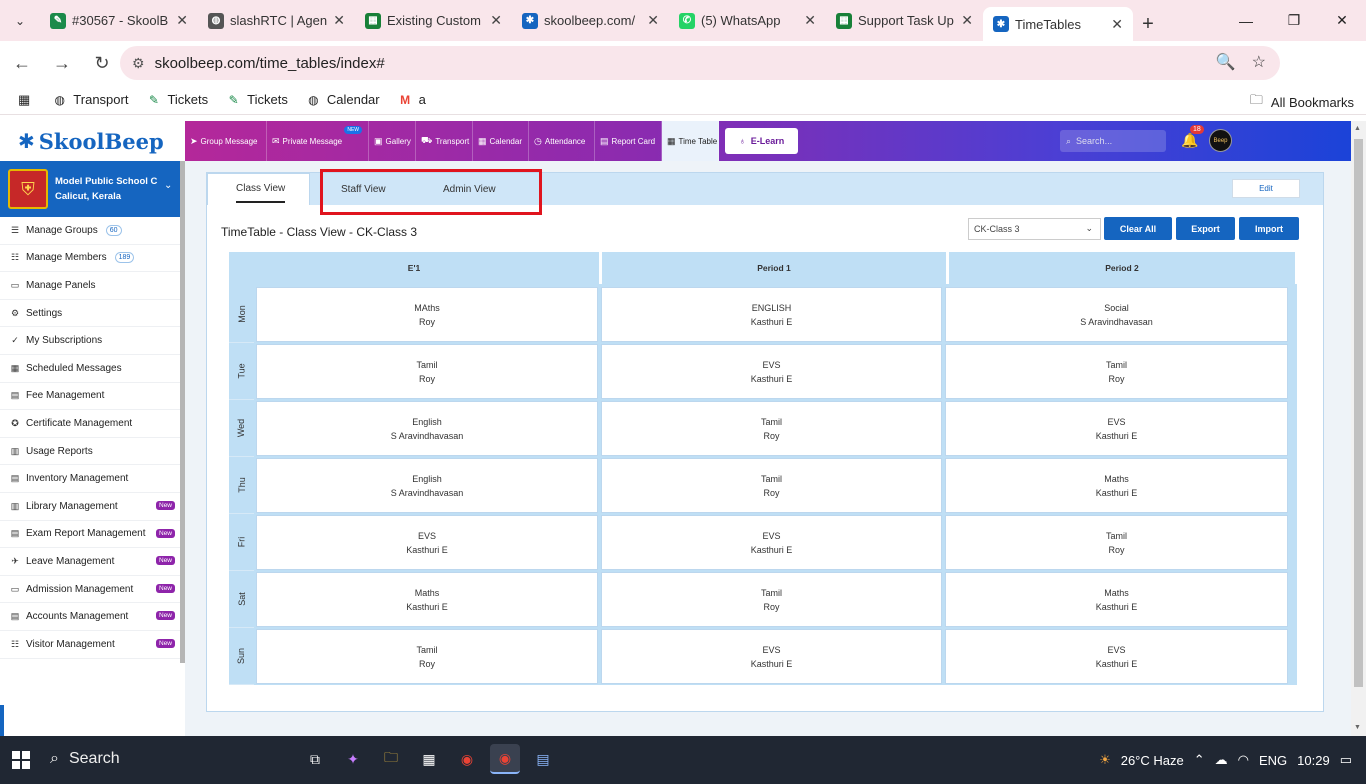 The image size is (1366, 784). Describe the element at coordinates (1357, 128) in the screenshot. I see `scroll-up-icon: ▲` at that location.